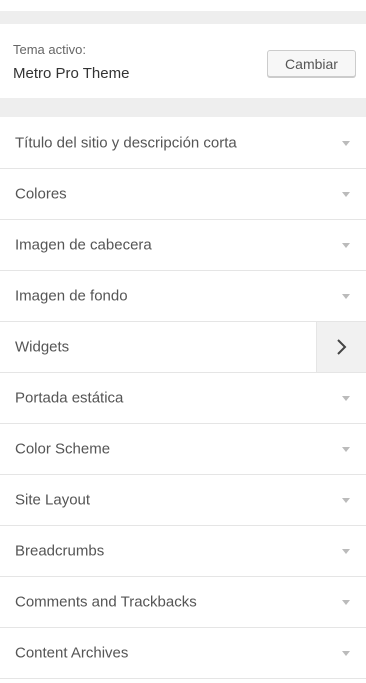 The height and width of the screenshot is (683, 366). Describe the element at coordinates (83, 245) in the screenshot. I see `section-label: Imagen de cabecera` at that location.